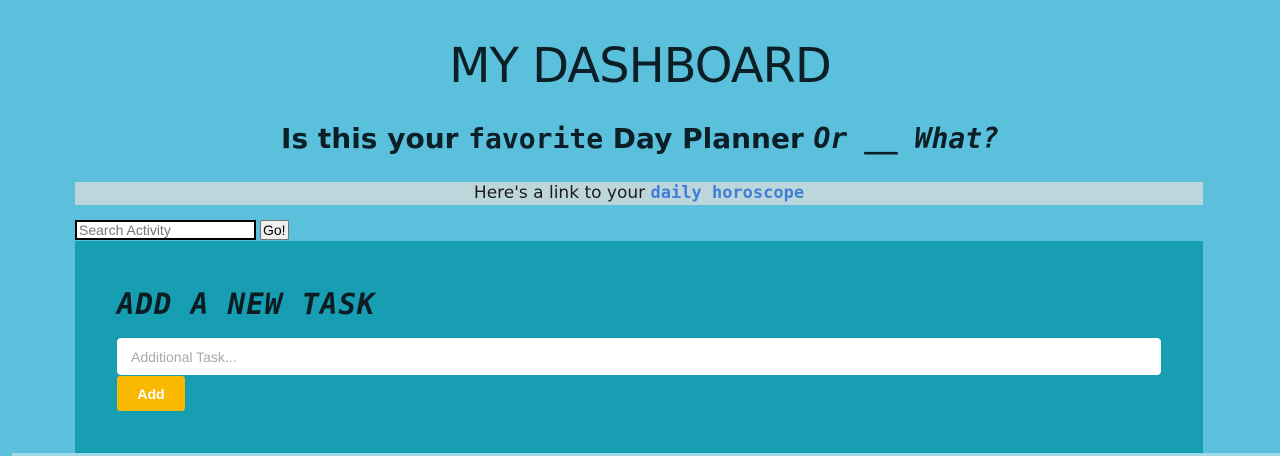 The image size is (1280, 456). I want to click on horoscope-banner: Here's a link to your daily horoscope, so click(639, 193).